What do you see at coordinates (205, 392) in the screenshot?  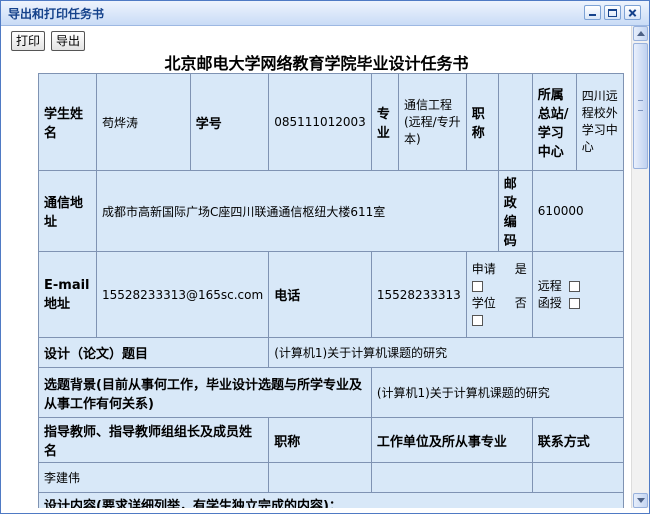 I see `background-label: 选题背景(目前从事何工作，毕业设计选题与所学专业及从事工作有何关系)` at bounding box center [205, 392].